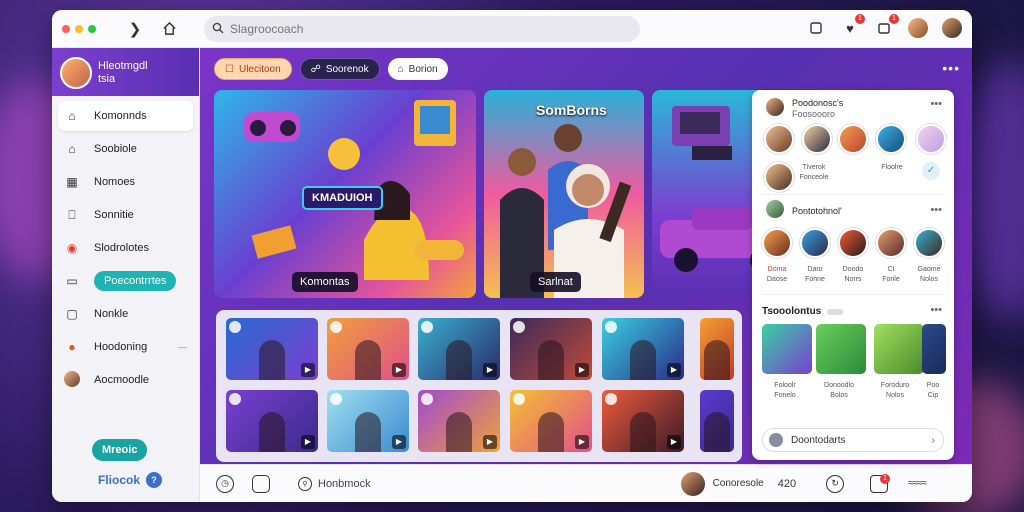 The image size is (1024, 512). What do you see at coordinates (564, 194) in the screenshot?
I see `hero-card: SomBorns Sarlnat` at bounding box center [564, 194].